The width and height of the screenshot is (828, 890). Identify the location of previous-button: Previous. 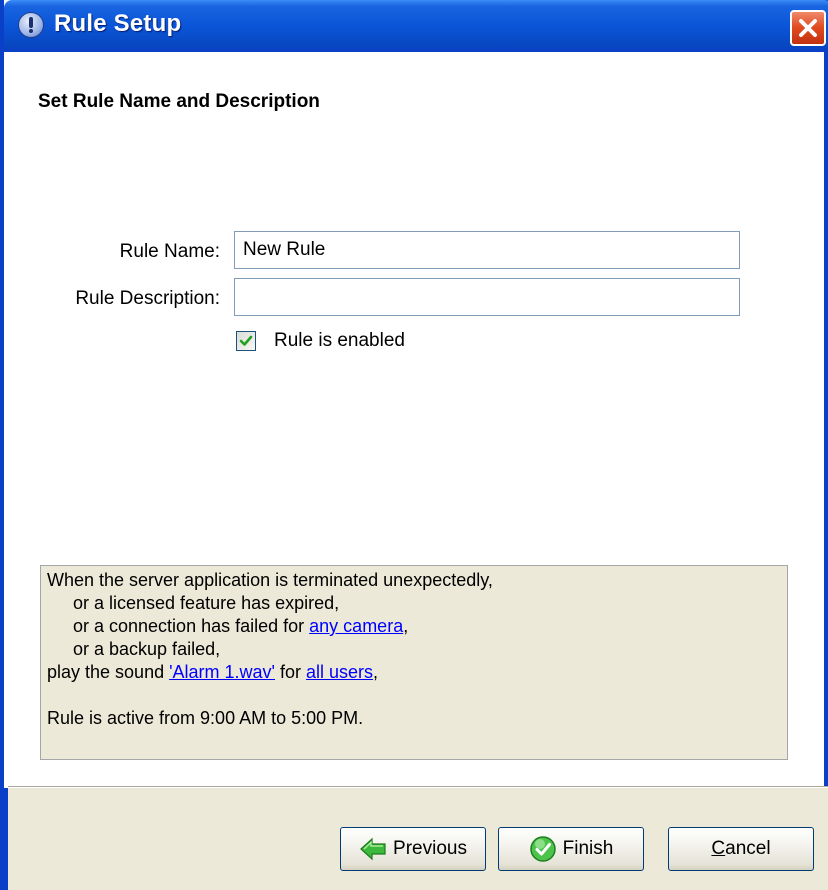
(413, 849).